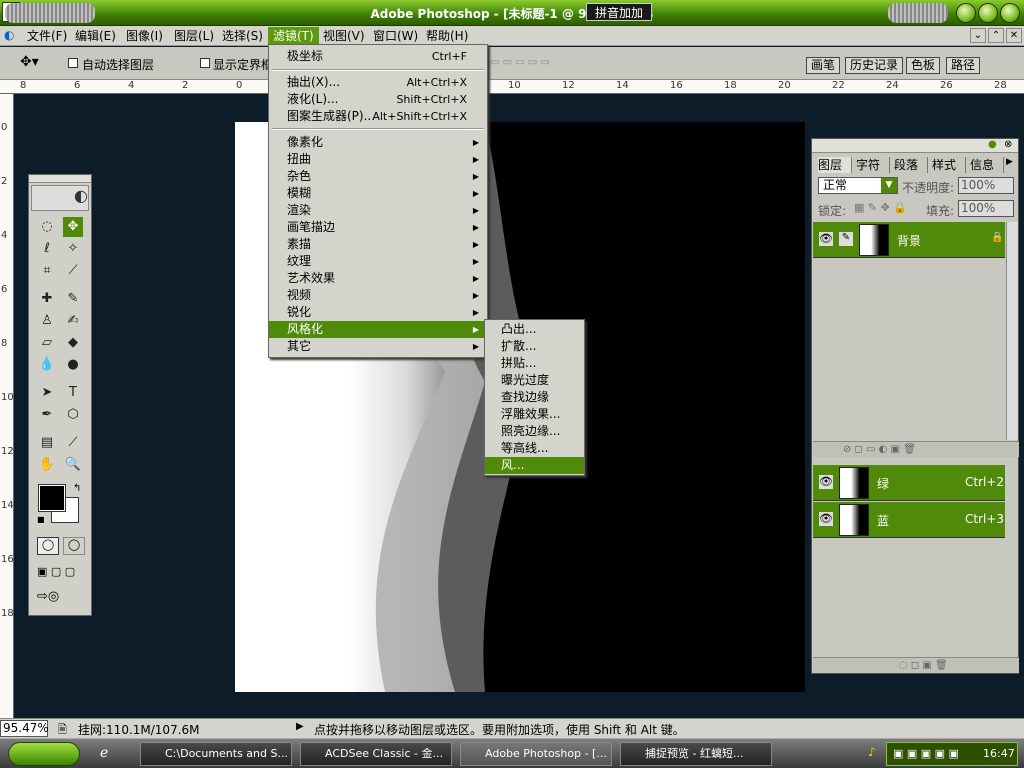  Describe the element at coordinates (872, 752) in the screenshot. I see `tray-volume-icon: ♪` at that location.